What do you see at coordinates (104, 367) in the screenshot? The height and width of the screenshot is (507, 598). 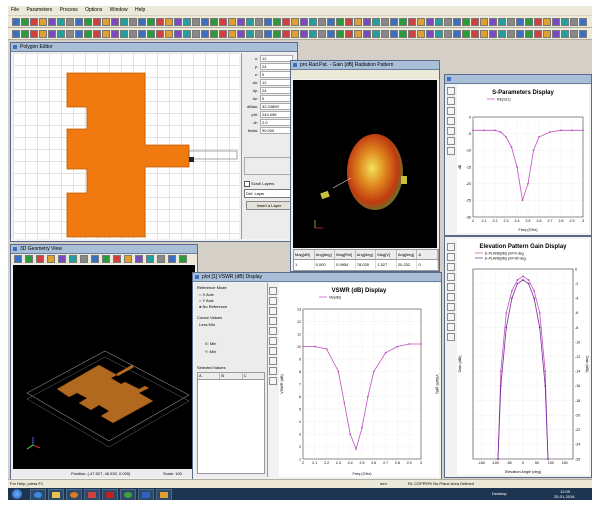 I see `geometry-3d-viewport` at bounding box center [104, 367].